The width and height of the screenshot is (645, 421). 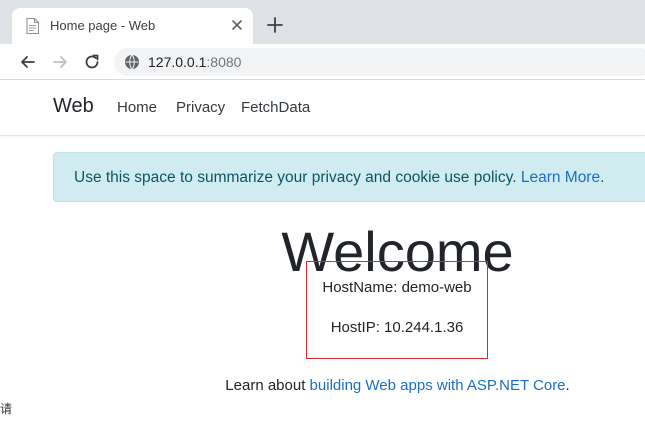 I want to click on document-favicon-icon, so click(x=32, y=26).